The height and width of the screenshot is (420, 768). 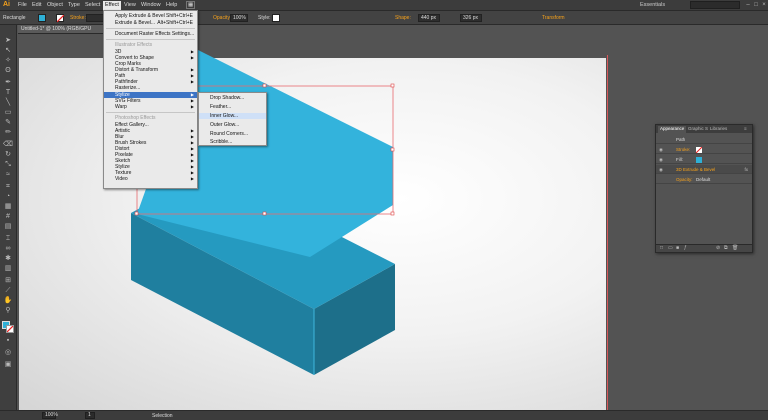 What do you see at coordinates (171, 5) in the screenshot?
I see `menu-help: Help` at bounding box center [171, 5].